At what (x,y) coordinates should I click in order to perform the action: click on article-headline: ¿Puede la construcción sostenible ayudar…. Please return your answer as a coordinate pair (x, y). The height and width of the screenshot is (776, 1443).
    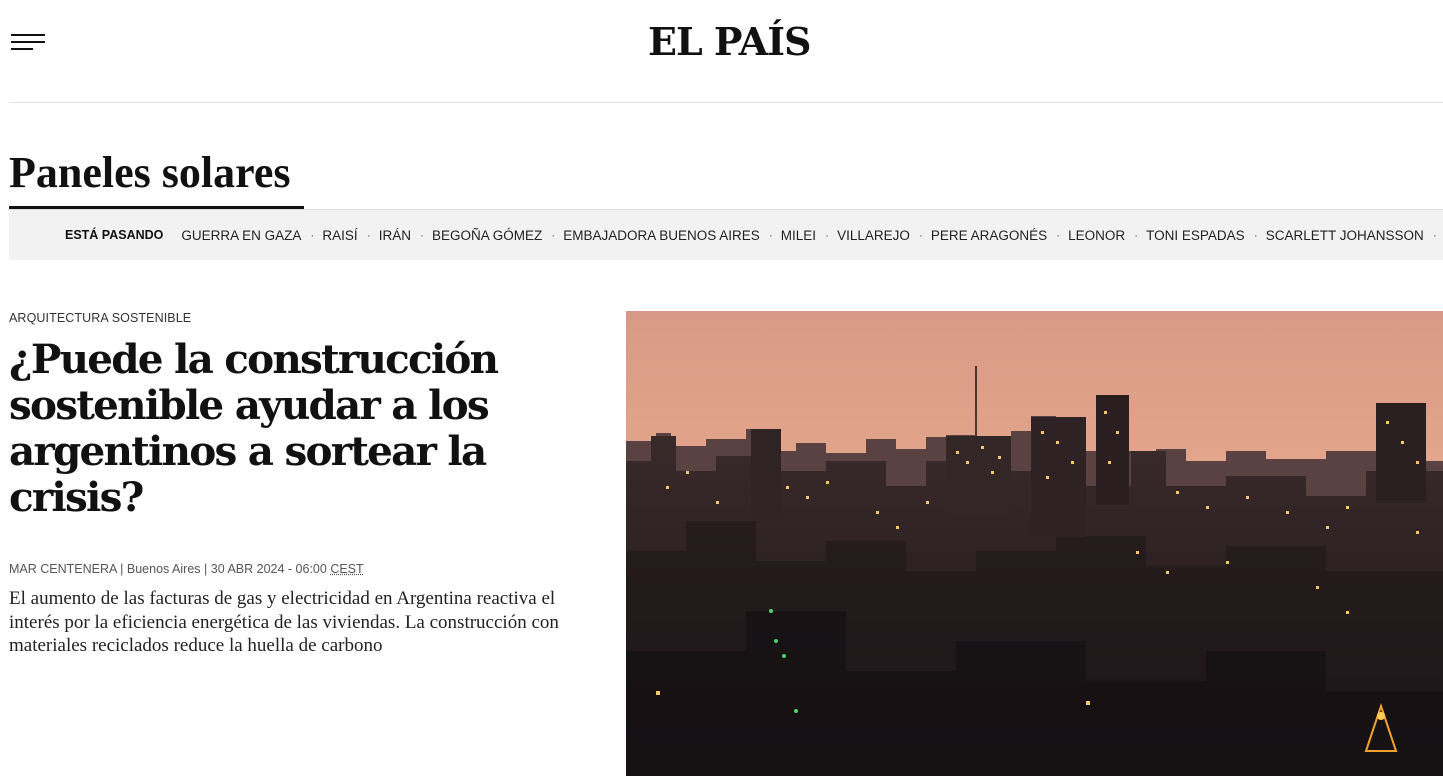
    Looking at the image, I should click on (309, 428).